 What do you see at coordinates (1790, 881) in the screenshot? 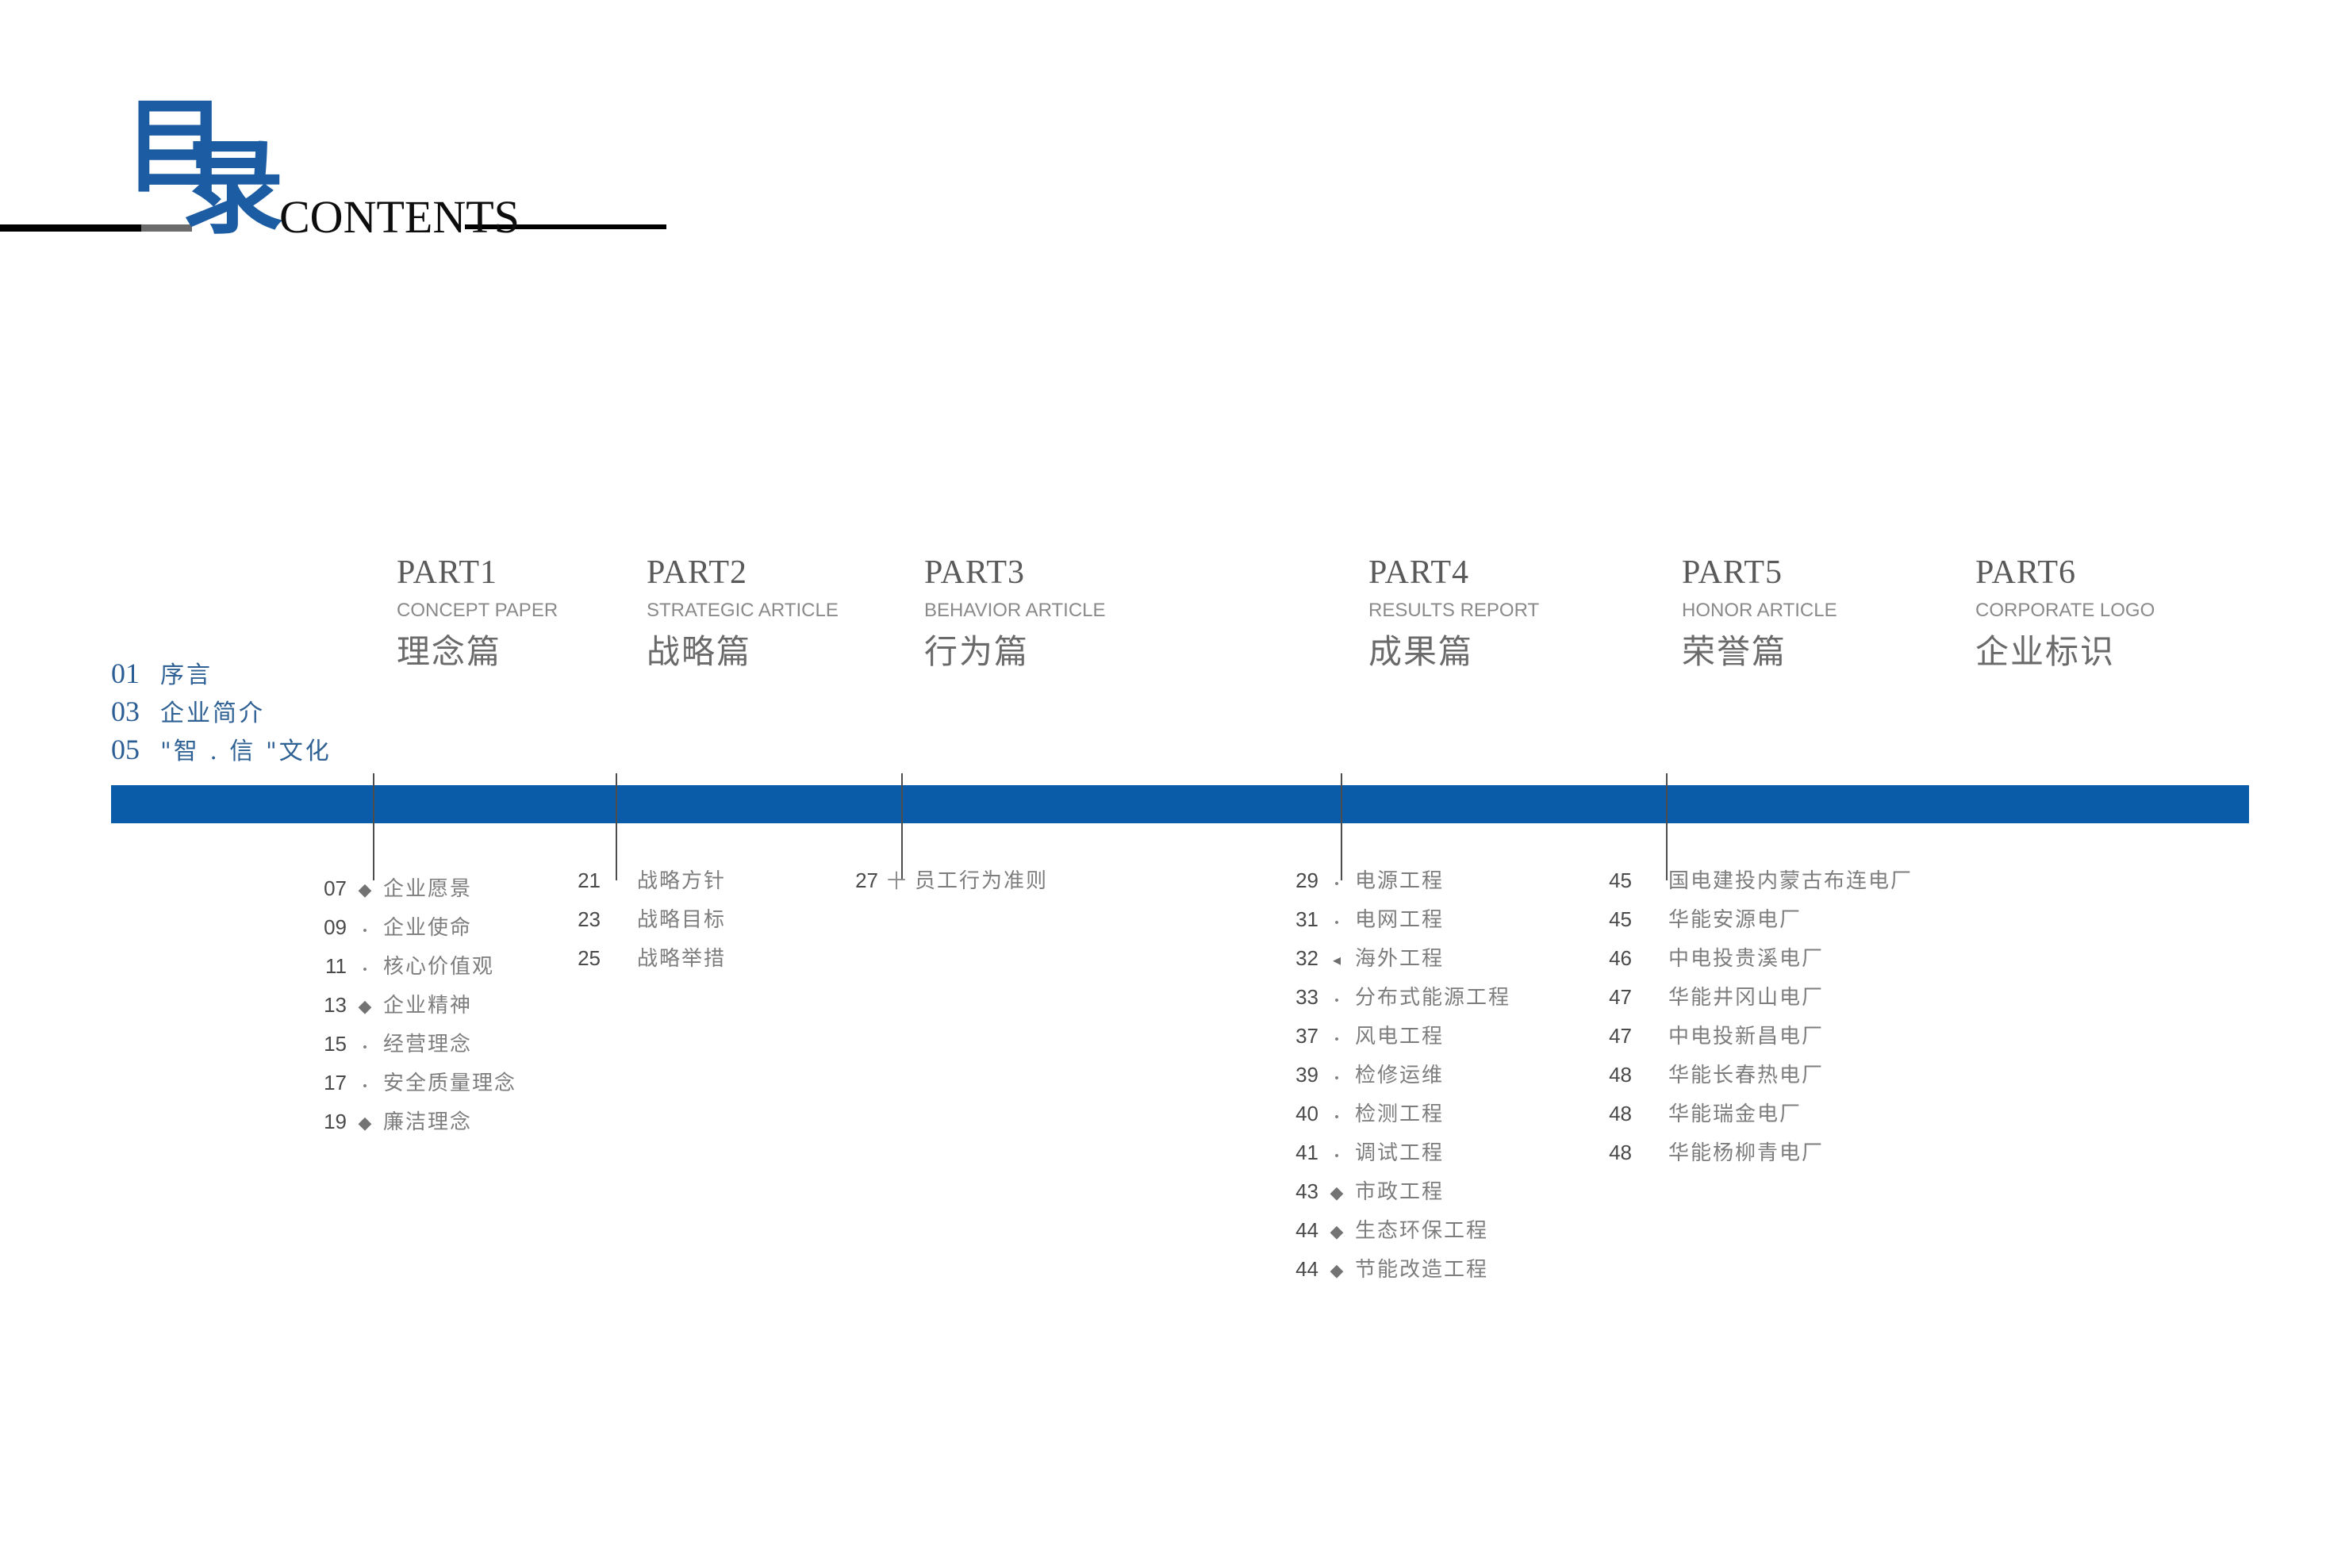
I see `part-item-label: 国电建投内蒙古布连电厂` at bounding box center [1790, 881].